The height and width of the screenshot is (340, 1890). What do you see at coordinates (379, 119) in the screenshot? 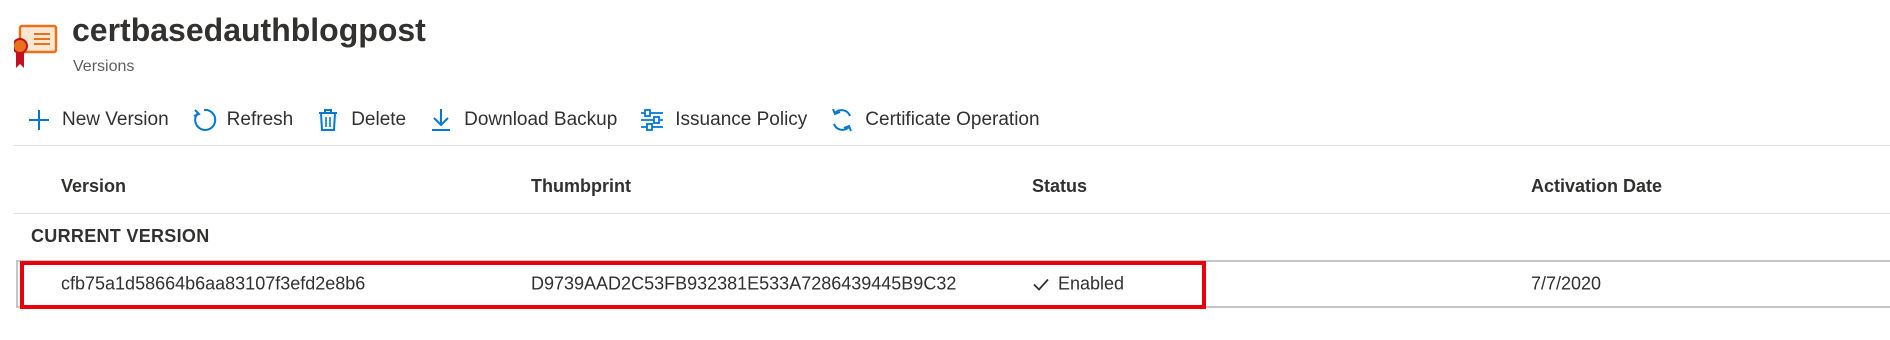
I see `delete-label: Delete` at bounding box center [379, 119].